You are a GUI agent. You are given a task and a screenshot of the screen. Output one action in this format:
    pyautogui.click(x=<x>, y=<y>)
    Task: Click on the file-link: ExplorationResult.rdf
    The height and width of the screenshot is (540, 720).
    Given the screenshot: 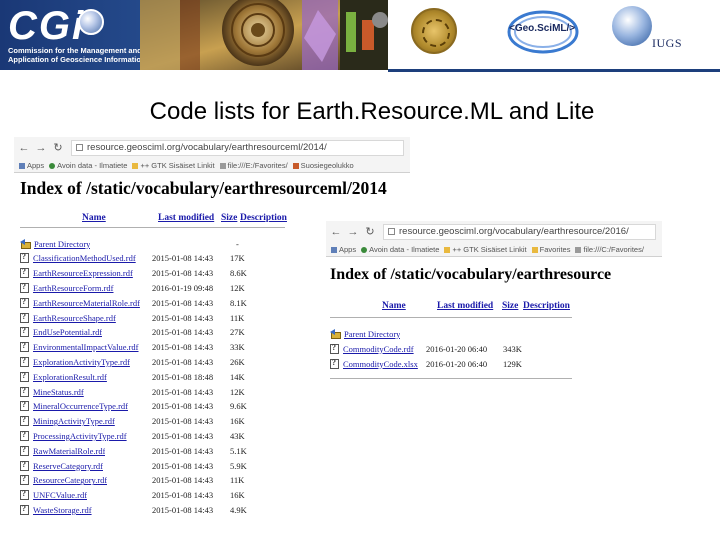 What is the action you would take?
    pyautogui.click(x=70, y=377)
    